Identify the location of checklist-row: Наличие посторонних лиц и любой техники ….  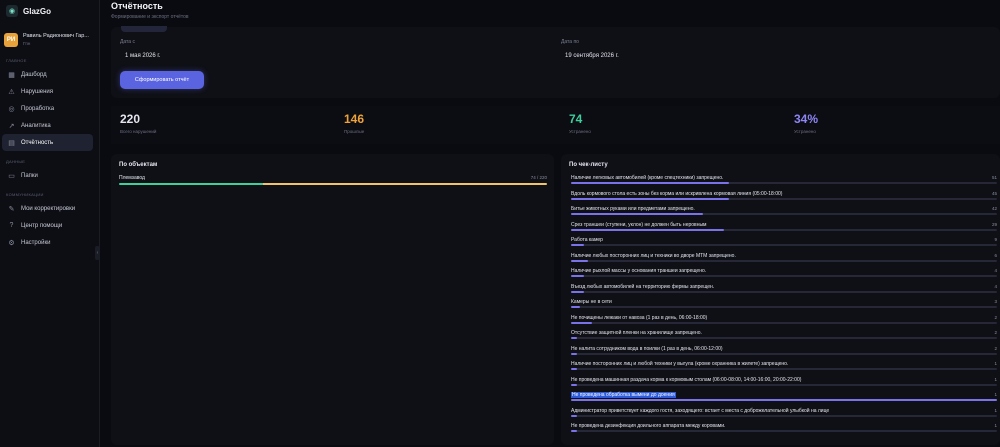
(784, 368).